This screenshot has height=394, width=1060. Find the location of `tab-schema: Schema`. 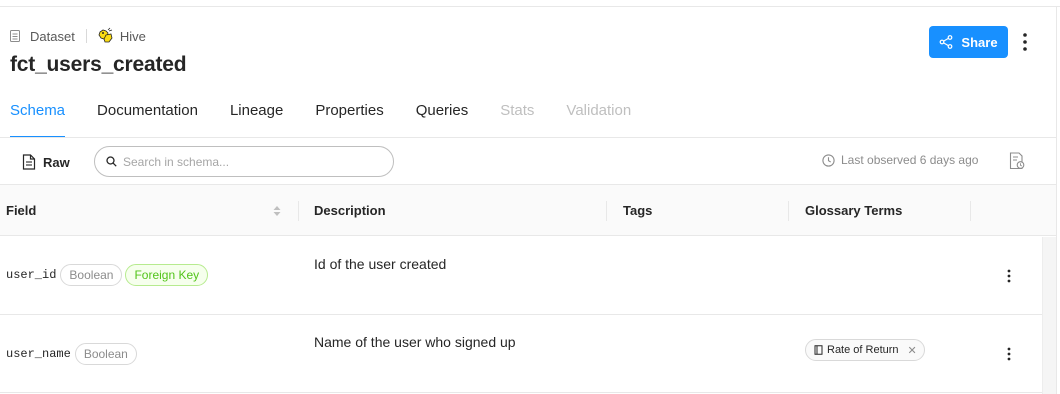

tab-schema: Schema is located at coordinates (38, 119).